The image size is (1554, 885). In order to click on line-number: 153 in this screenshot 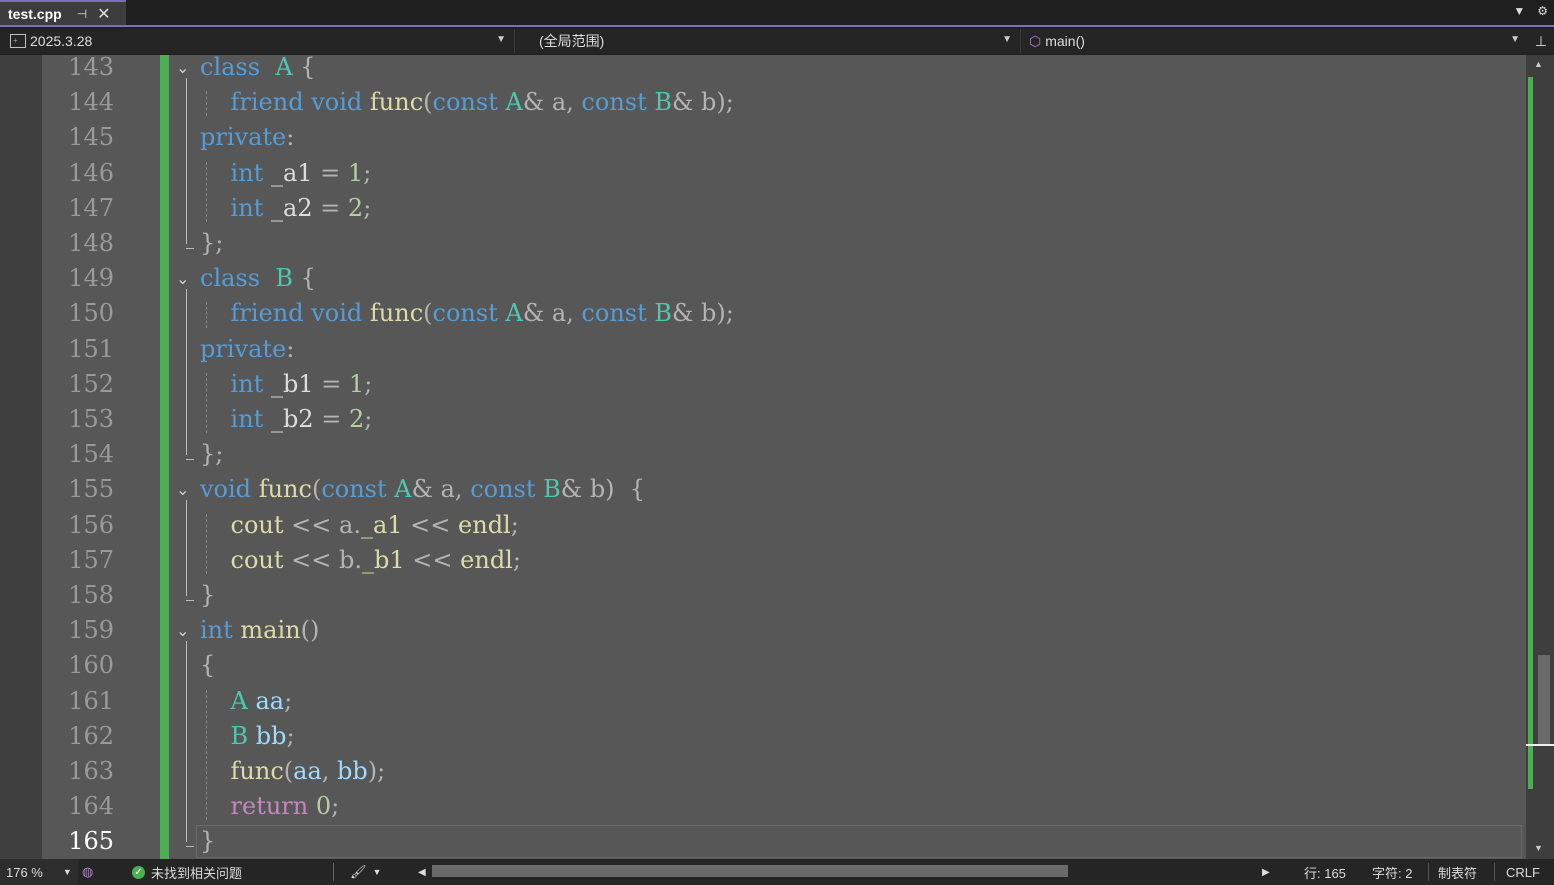, I will do `click(91, 419)`.